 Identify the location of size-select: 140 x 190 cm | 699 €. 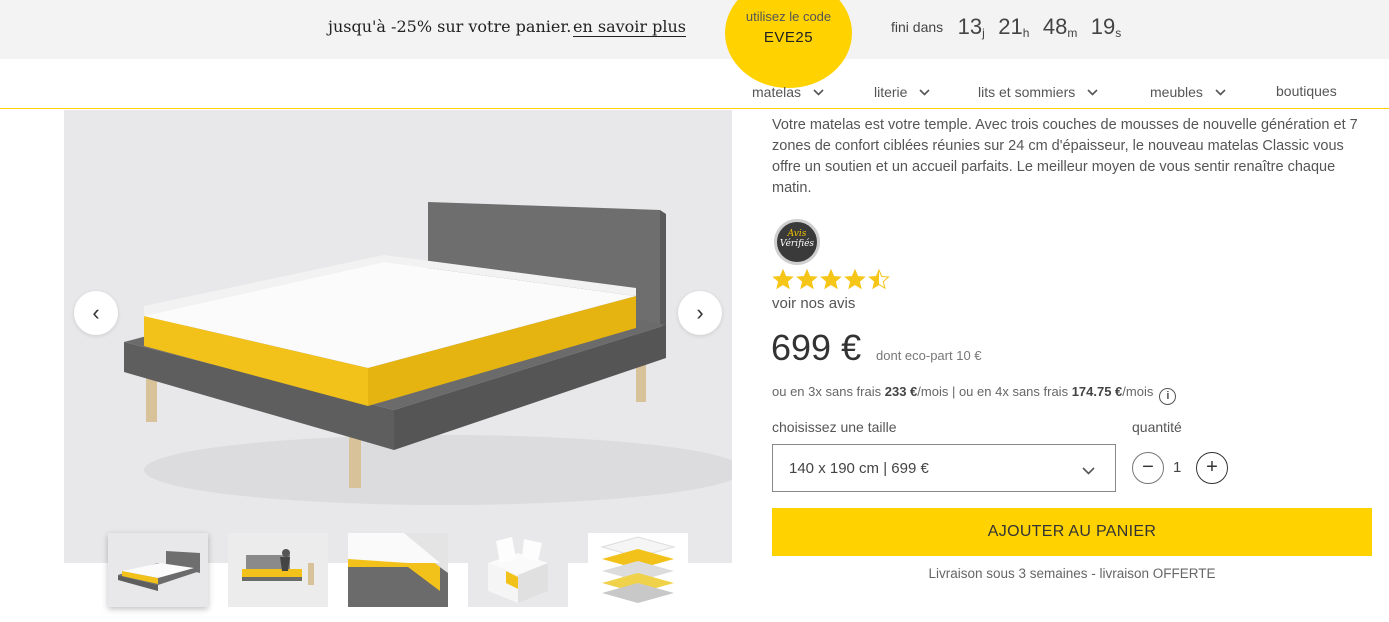
(944, 468).